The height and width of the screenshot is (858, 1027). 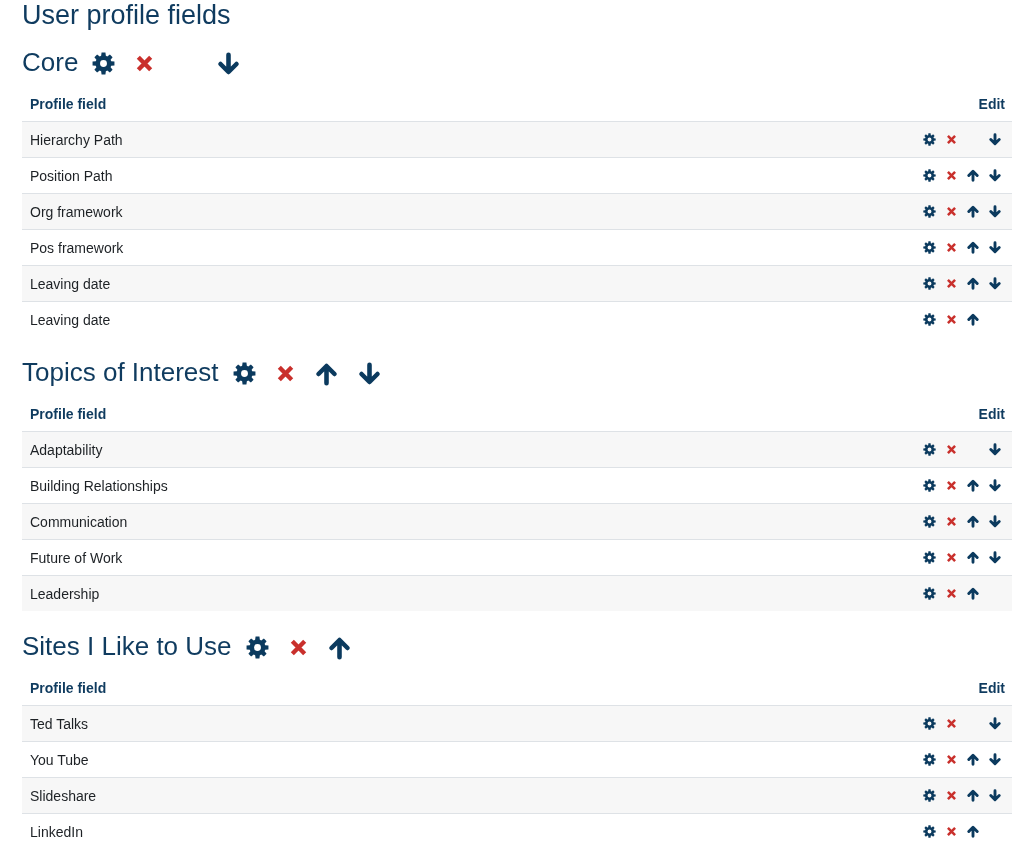 I want to click on profile-field-name: Future of Work, so click(x=76, y=557).